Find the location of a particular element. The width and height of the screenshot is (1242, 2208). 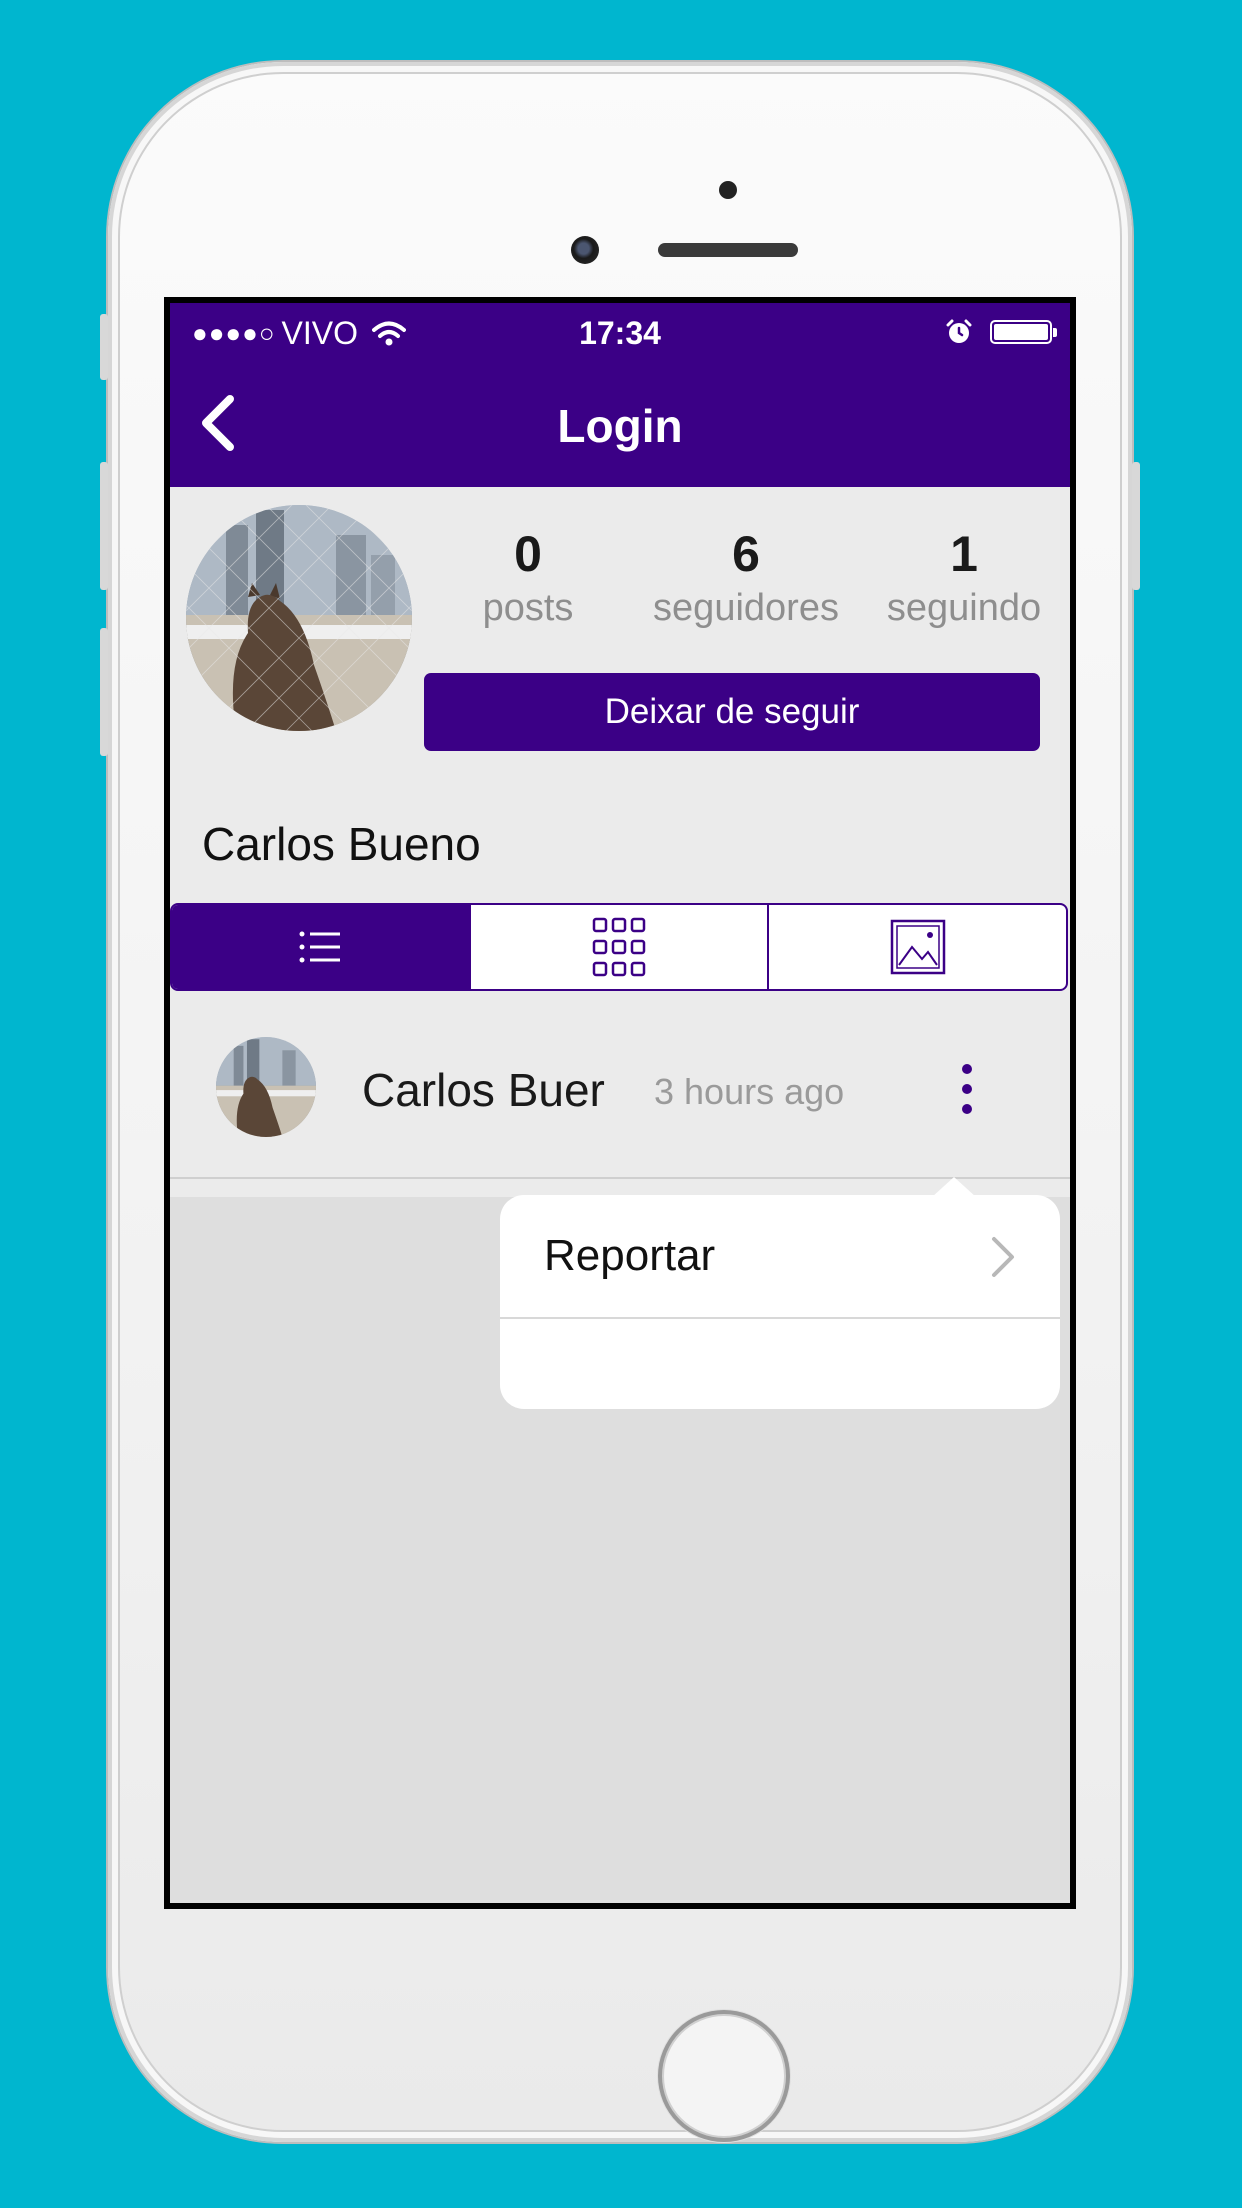

post-options-button is located at coordinates (967, 1089).